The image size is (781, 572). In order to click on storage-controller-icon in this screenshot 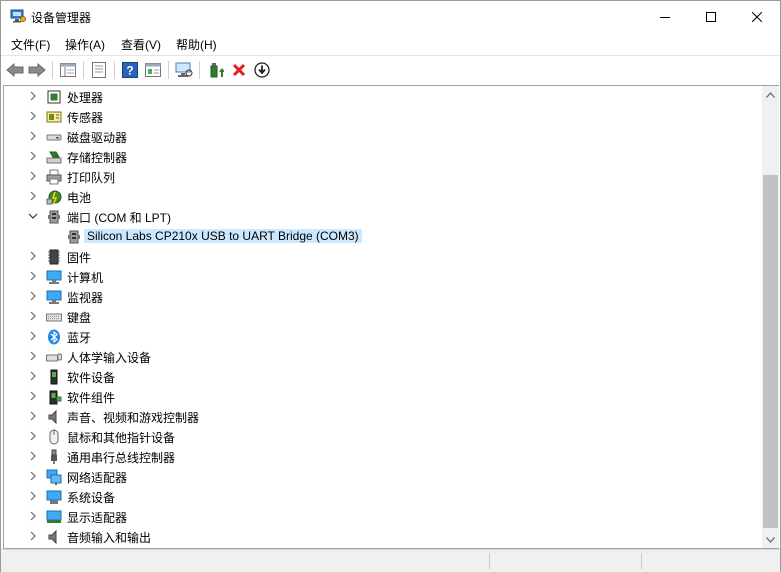, I will do `click(54, 157)`.